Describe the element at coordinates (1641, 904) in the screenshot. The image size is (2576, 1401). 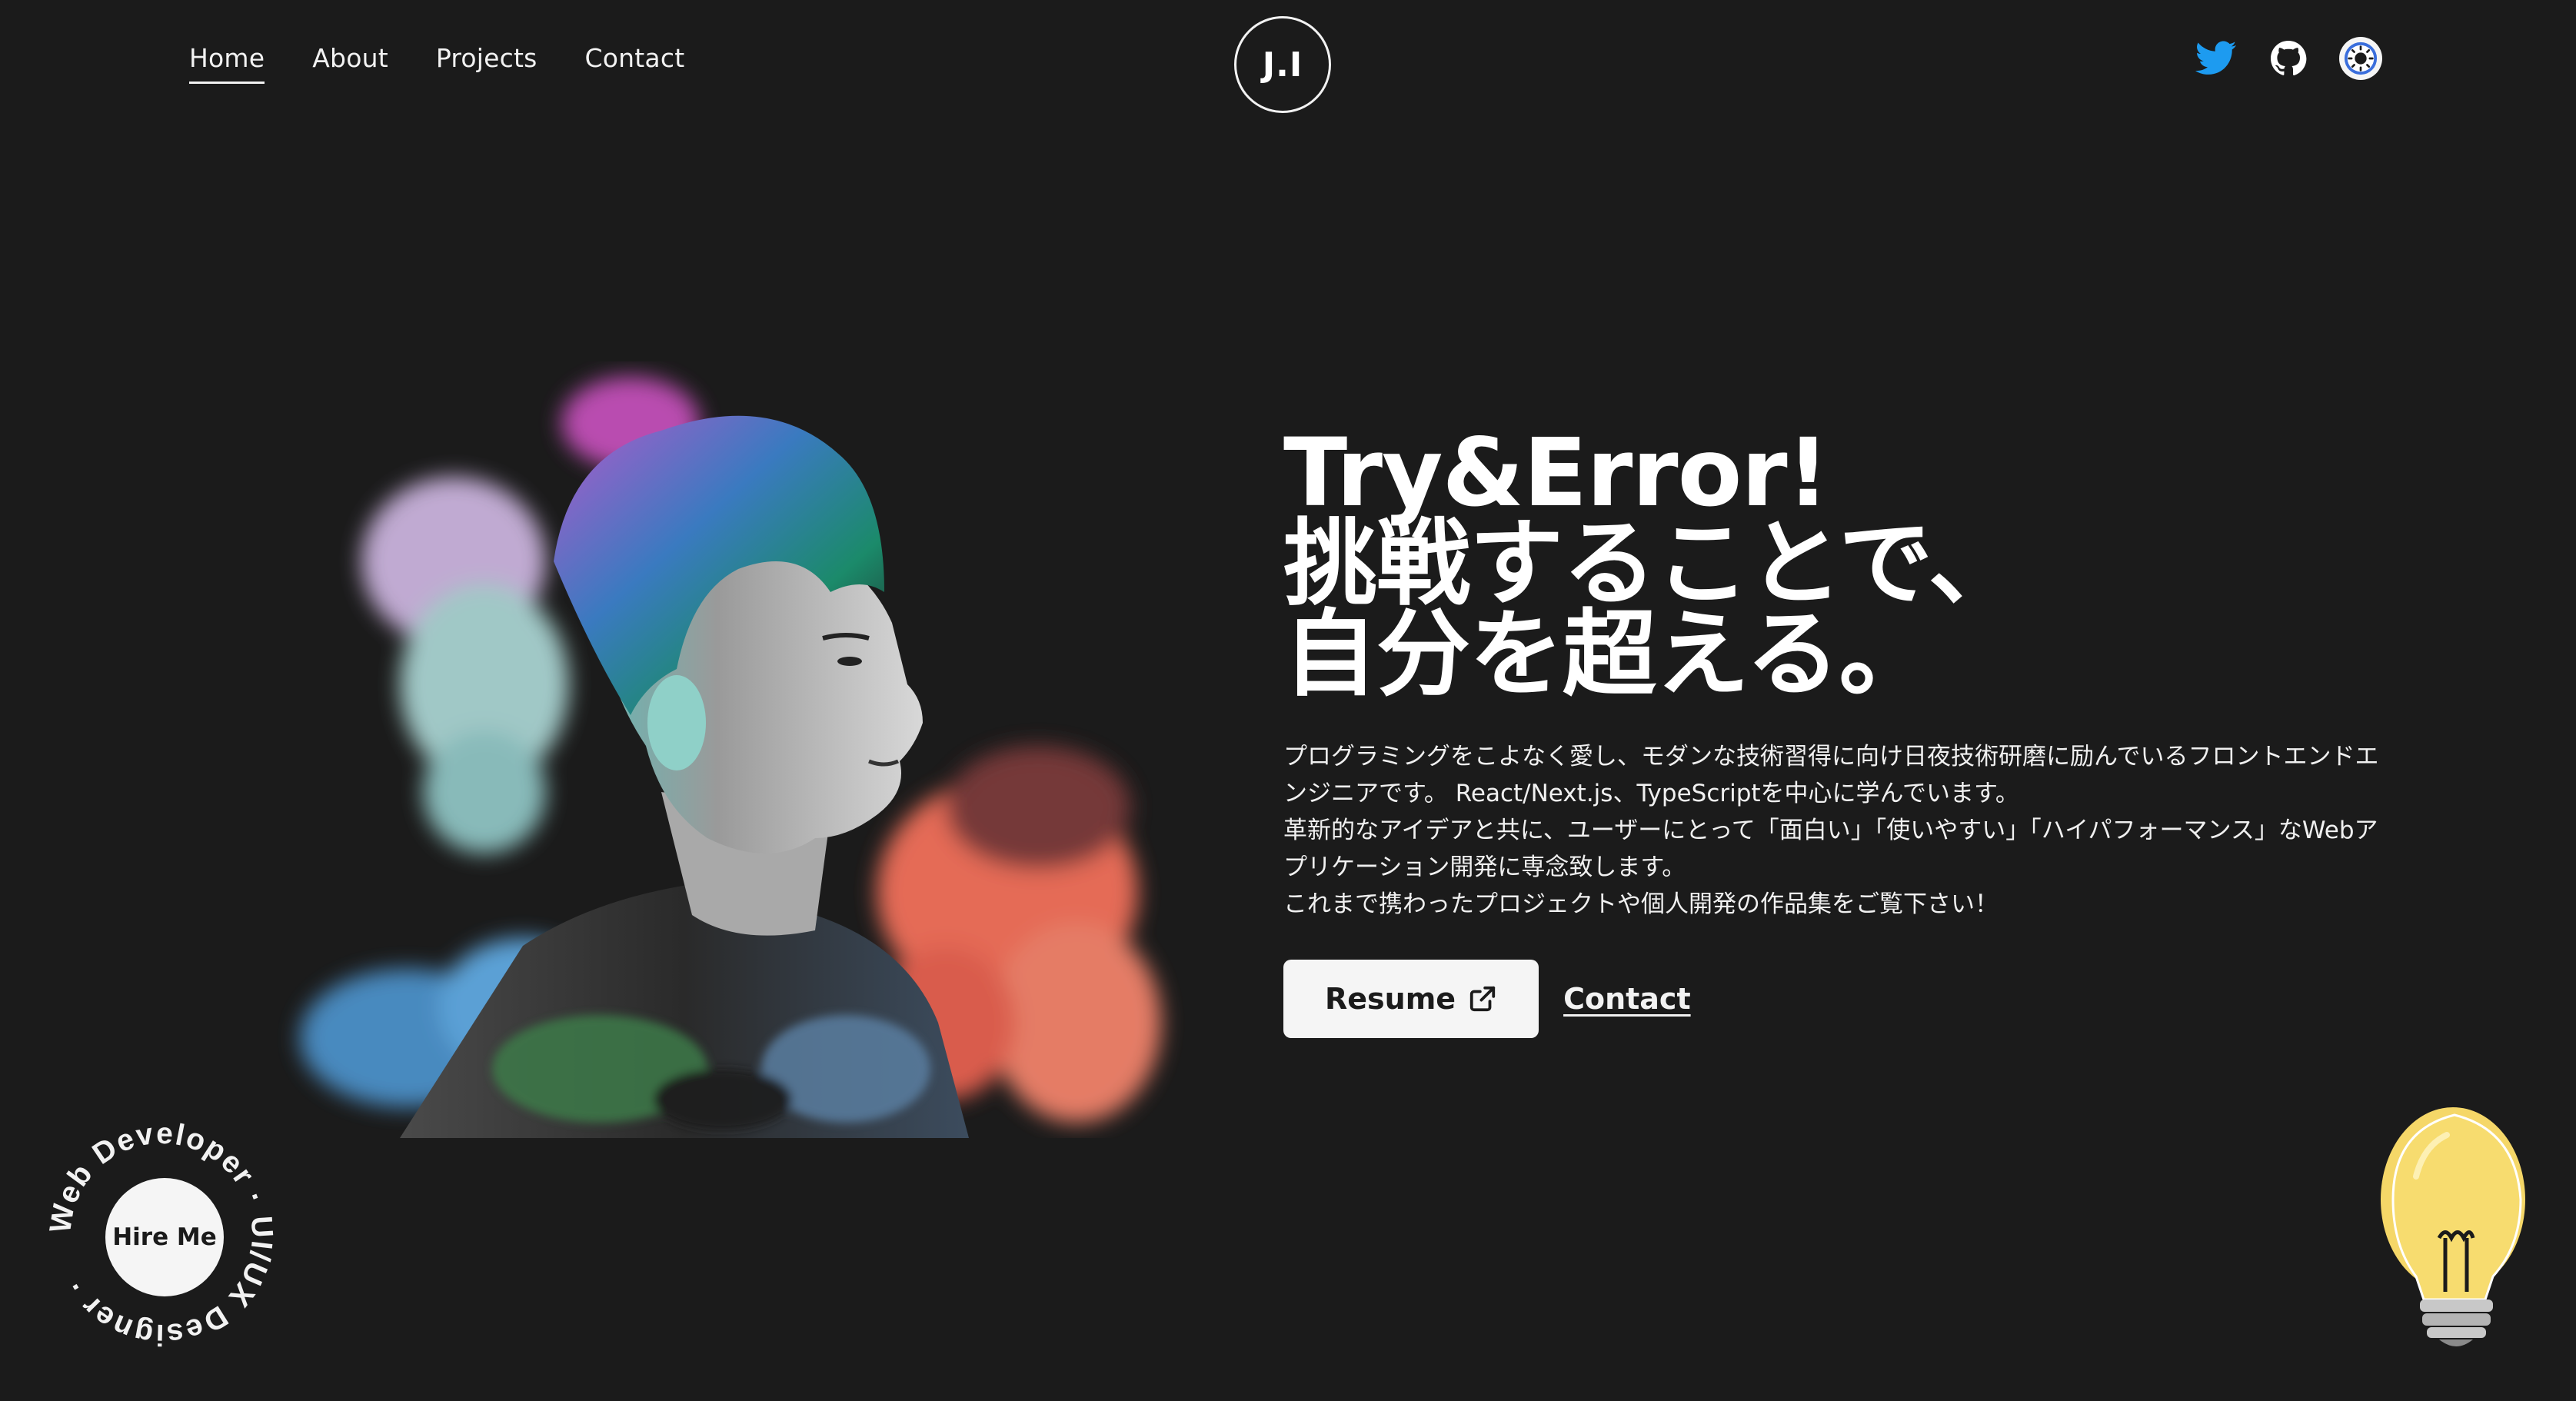
I see `intro-paragraph-3: これまで携わったプロジェクトや個人開発の作品集をご覧下さい！` at that location.